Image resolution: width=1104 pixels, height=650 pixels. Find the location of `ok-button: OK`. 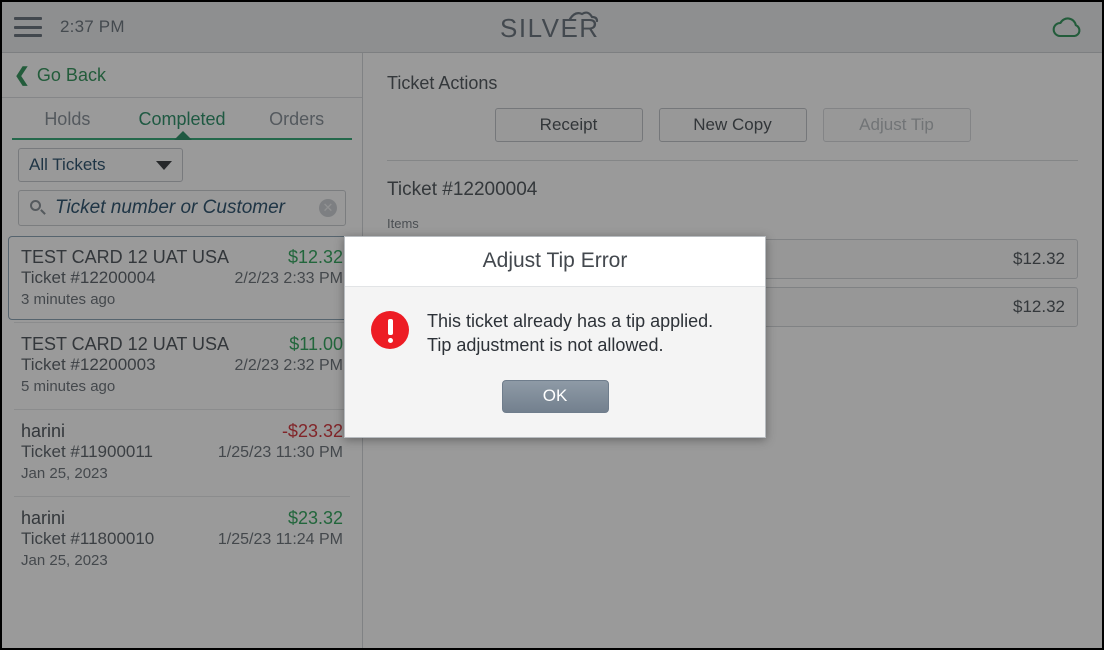

ok-button: OK is located at coordinates (555, 396).